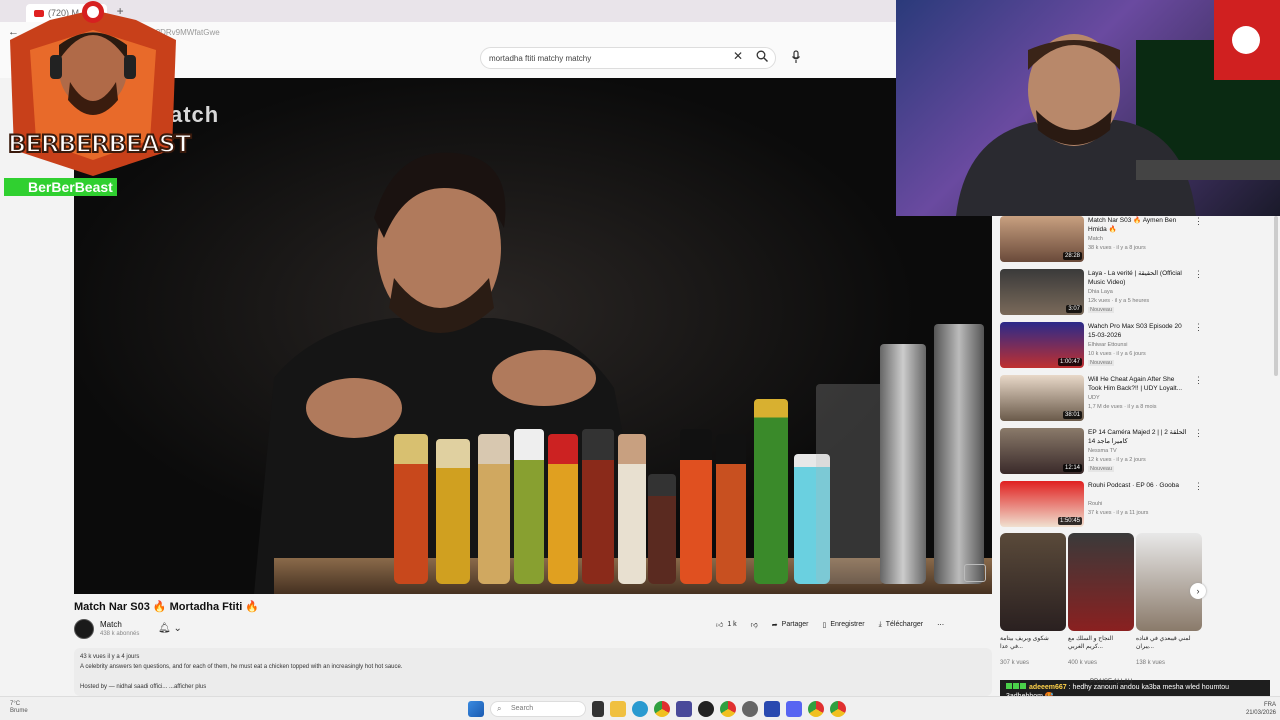 This screenshot has width=1280, height=720. What do you see at coordinates (1151, 663) in the screenshot?
I see `short-views: 138 k vues` at bounding box center [1151, 663].